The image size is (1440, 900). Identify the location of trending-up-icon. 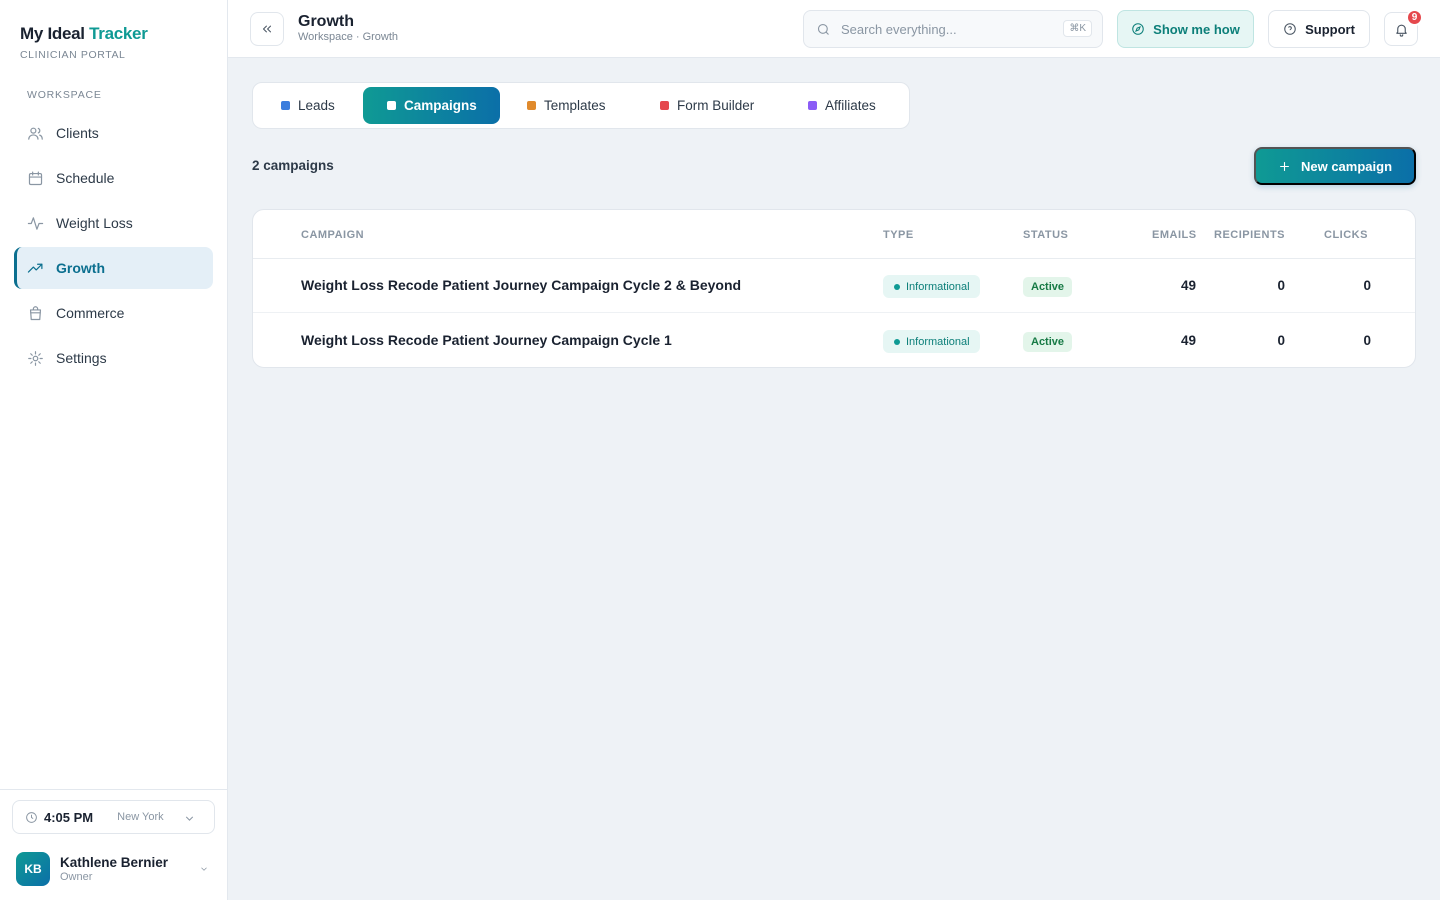
(35, 268).